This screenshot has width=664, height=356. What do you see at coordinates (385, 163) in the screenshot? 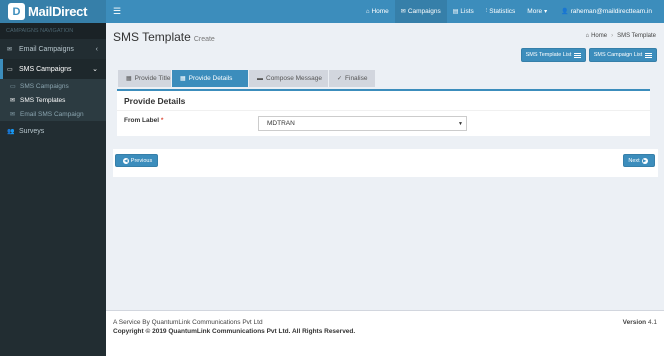
I see `wizard-nav-panel: ◀ Previous Next ▶` at bounding box center [385, 163].